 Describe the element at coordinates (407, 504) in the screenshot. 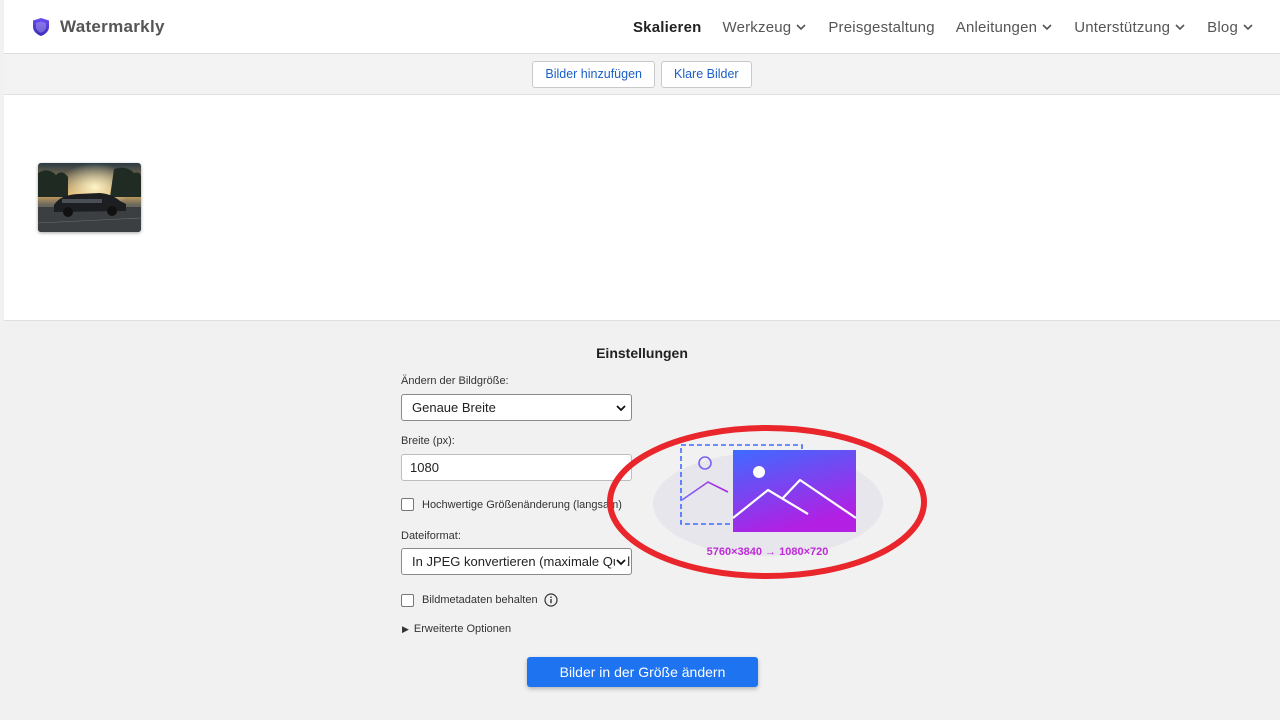

I see `hq-resize-checkbox` at that location.